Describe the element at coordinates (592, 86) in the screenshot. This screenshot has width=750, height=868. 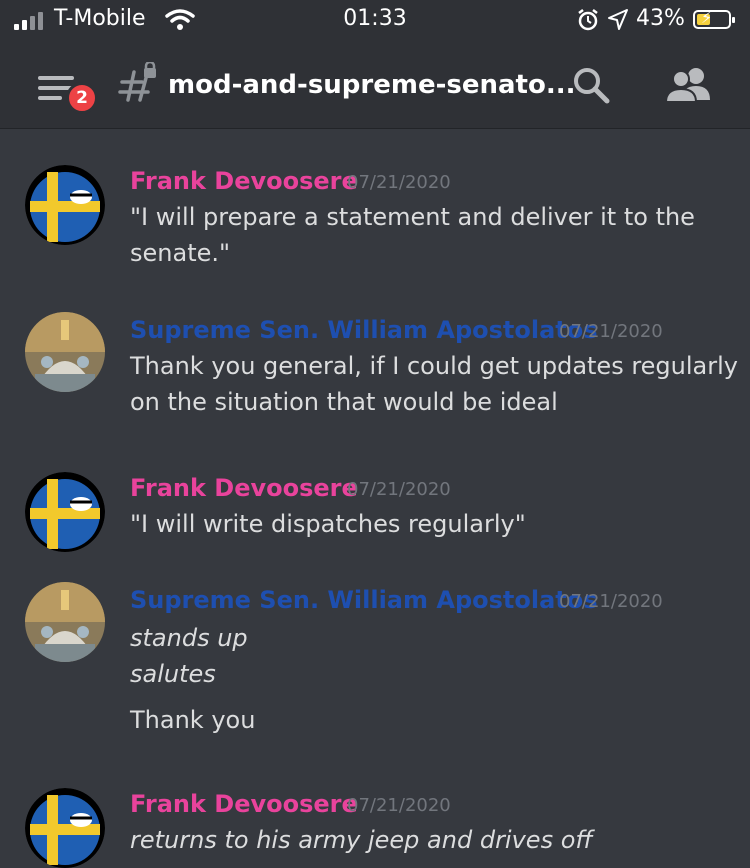
I see `search-icon` at that location.